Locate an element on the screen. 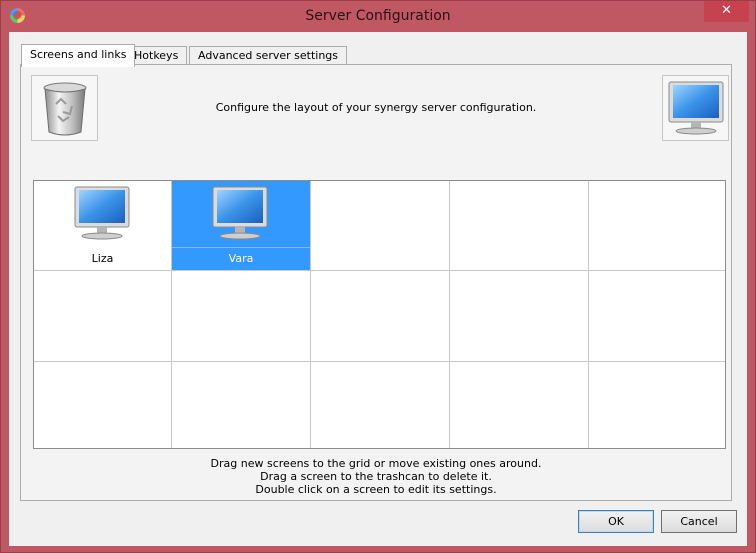  screen-name-label: Vara is located at coordinates (241, 258).